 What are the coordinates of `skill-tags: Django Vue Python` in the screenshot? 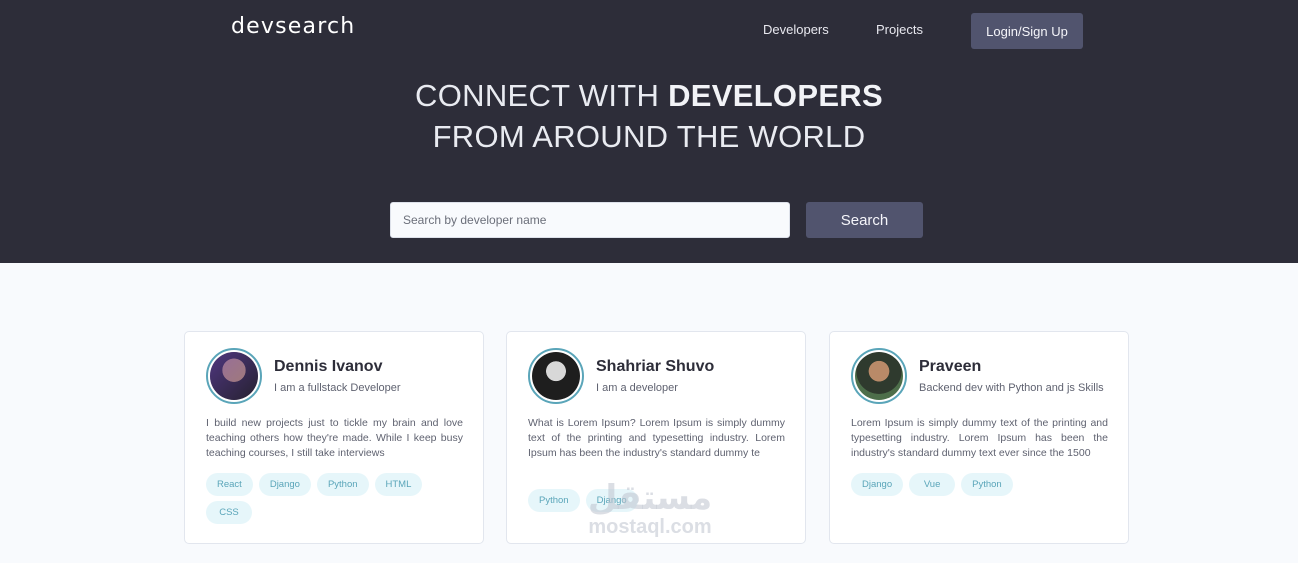 It's located at (981, 484).